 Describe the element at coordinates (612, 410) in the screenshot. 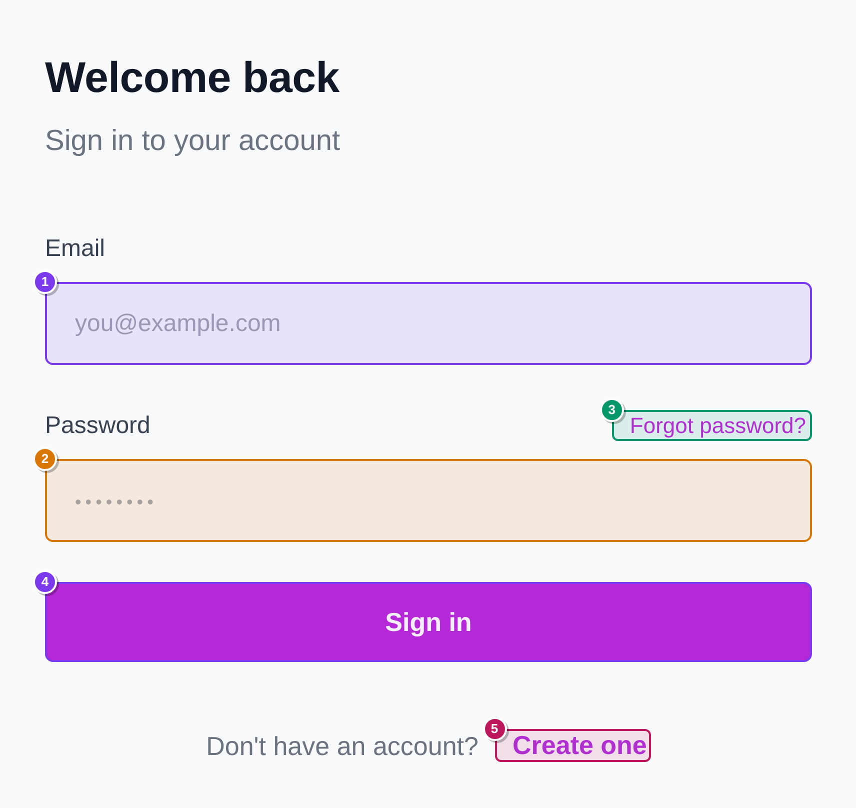

I see `annotation-marker: 3` at that location.